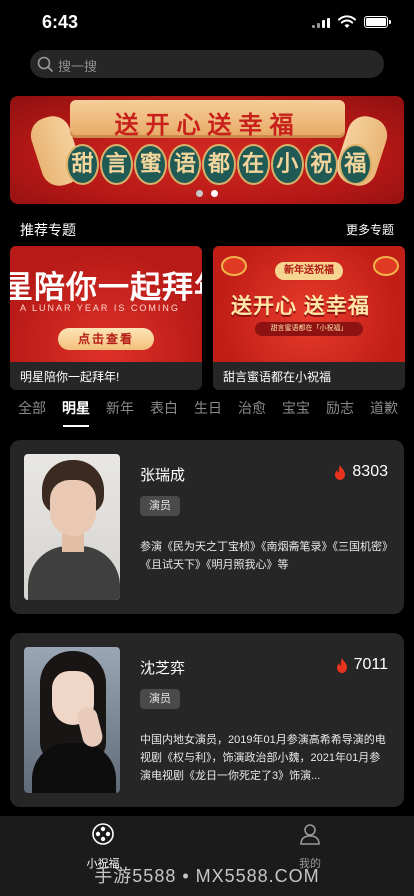 This screenshot has height=896, width=414. I want to click on topic-image-subtitle: A LUNAR YEAR IS COMING, so click(100, 308).